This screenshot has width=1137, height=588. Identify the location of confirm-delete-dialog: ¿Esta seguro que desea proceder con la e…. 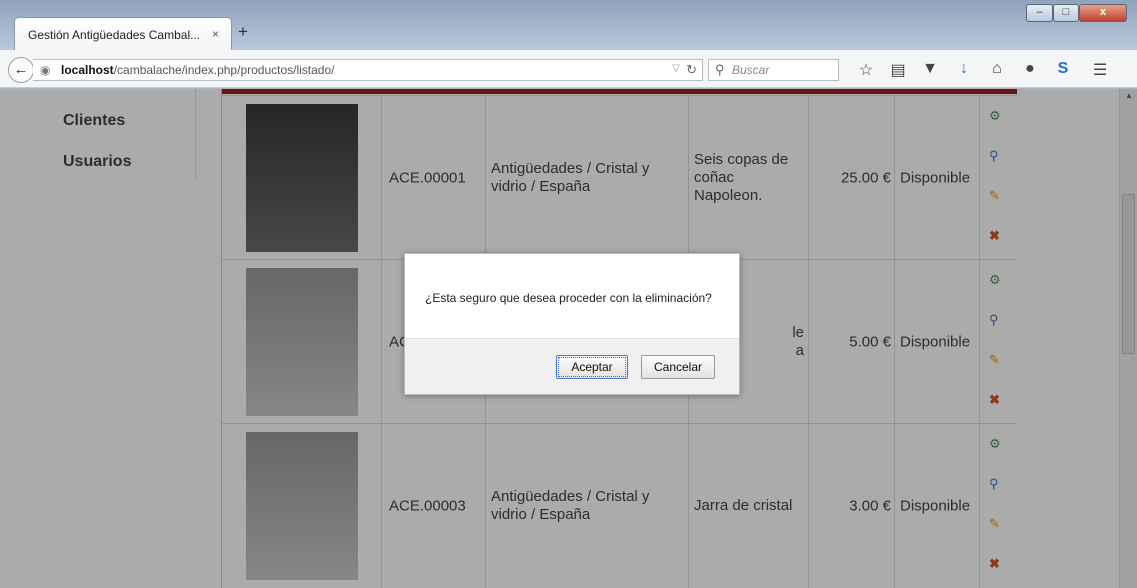
(572, 324).